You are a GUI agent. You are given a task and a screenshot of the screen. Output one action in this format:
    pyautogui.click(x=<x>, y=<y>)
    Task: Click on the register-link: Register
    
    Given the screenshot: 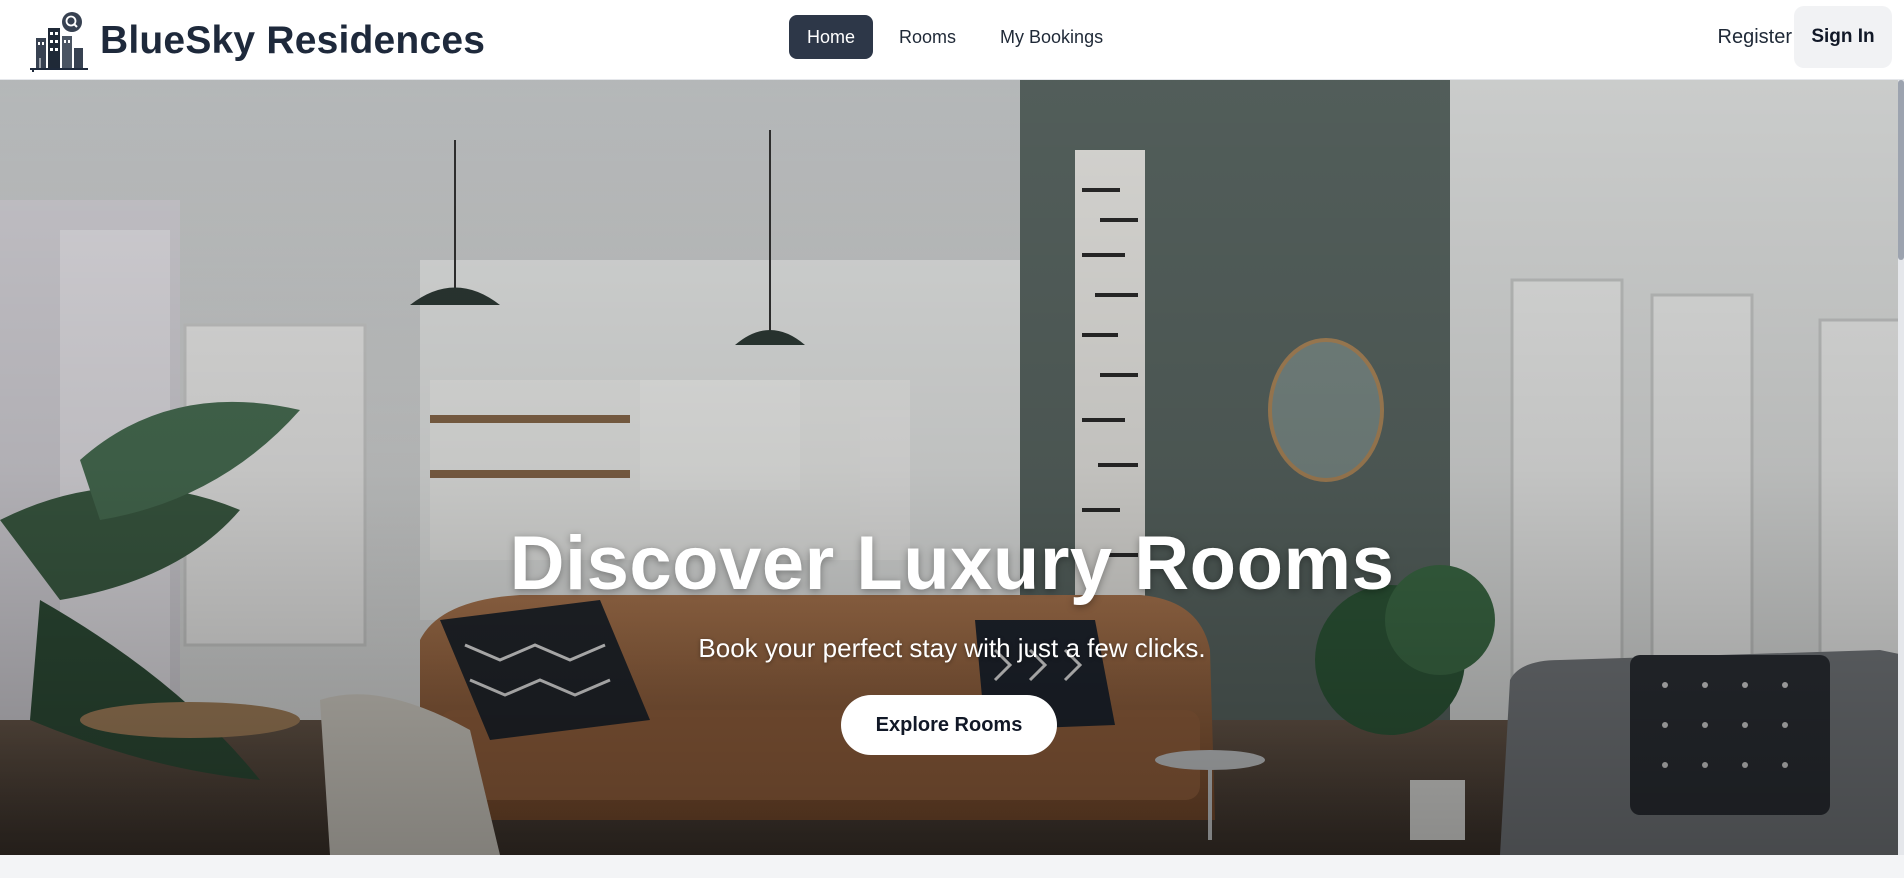 What is the action you would take?
    pyautogui.click(x=1755, y=37)
    